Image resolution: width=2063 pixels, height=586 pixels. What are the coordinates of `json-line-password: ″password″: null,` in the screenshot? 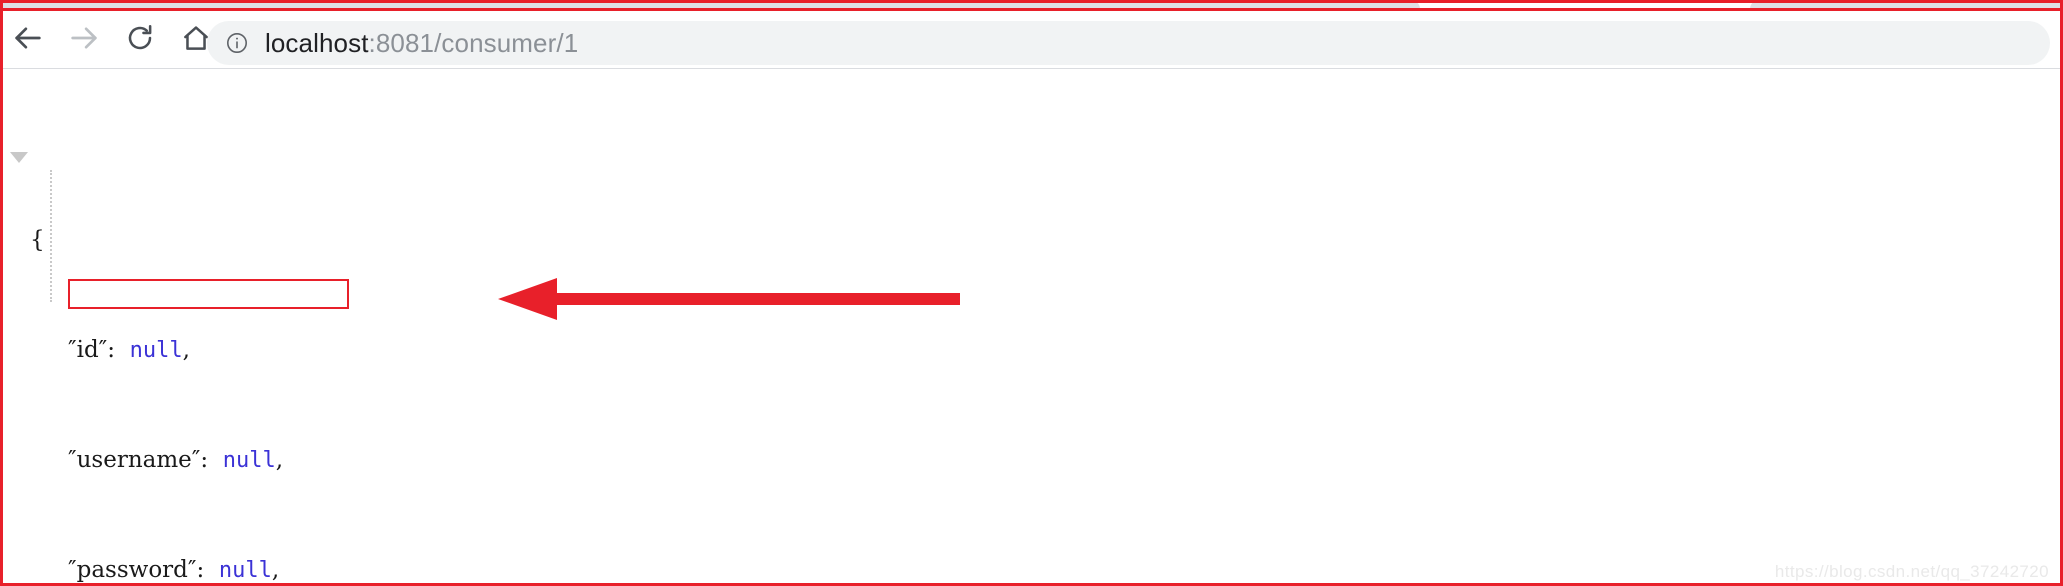 It's located at (193, 571).